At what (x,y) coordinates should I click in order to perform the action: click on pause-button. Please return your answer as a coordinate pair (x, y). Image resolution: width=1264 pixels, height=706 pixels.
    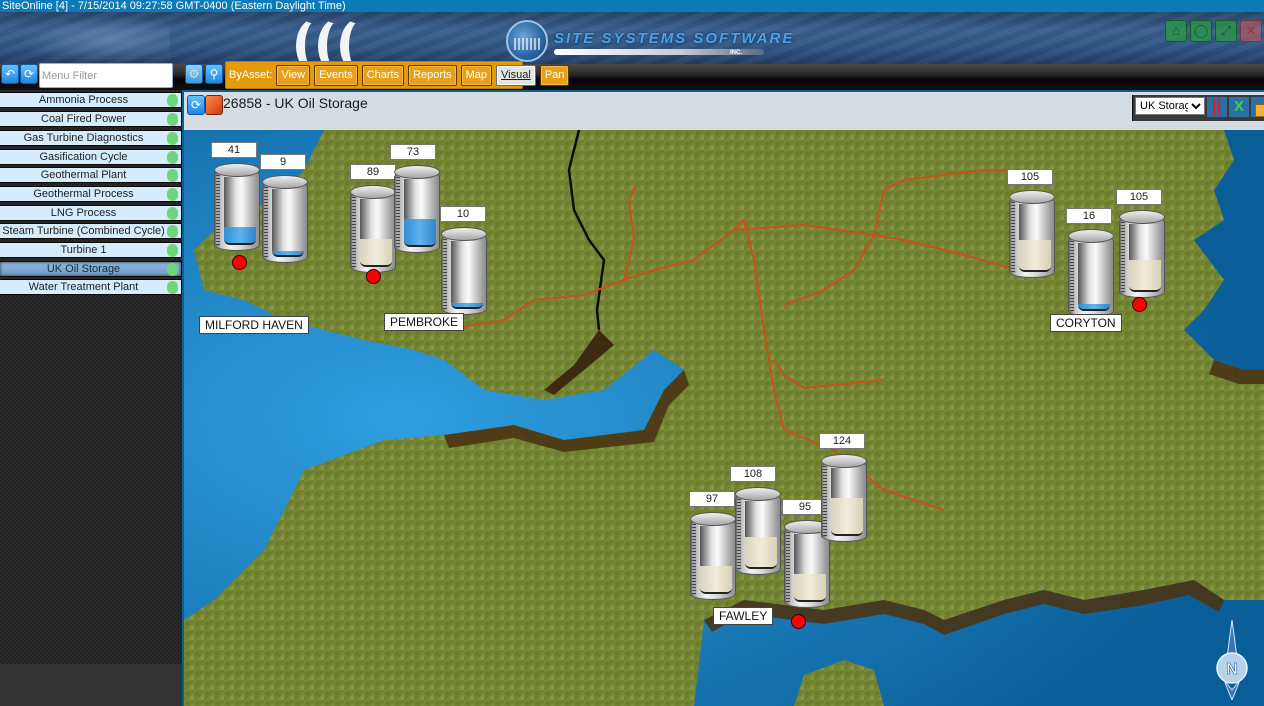
    Looking at the image, I should click on (1217, 107).